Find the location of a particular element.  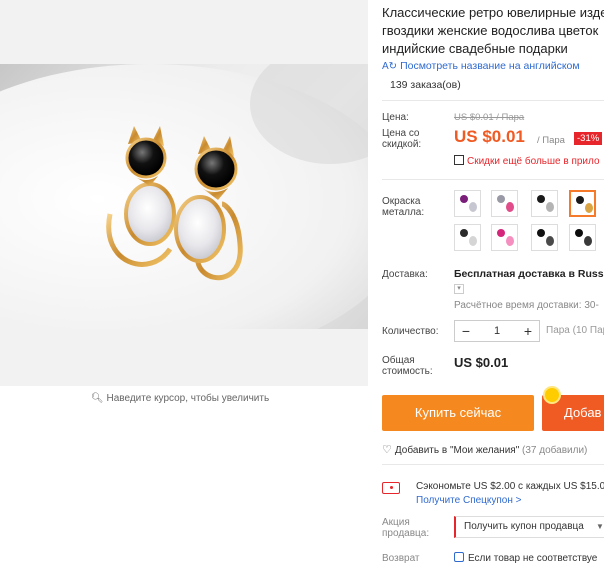

shield-icon is located at coordinates (459, 557).